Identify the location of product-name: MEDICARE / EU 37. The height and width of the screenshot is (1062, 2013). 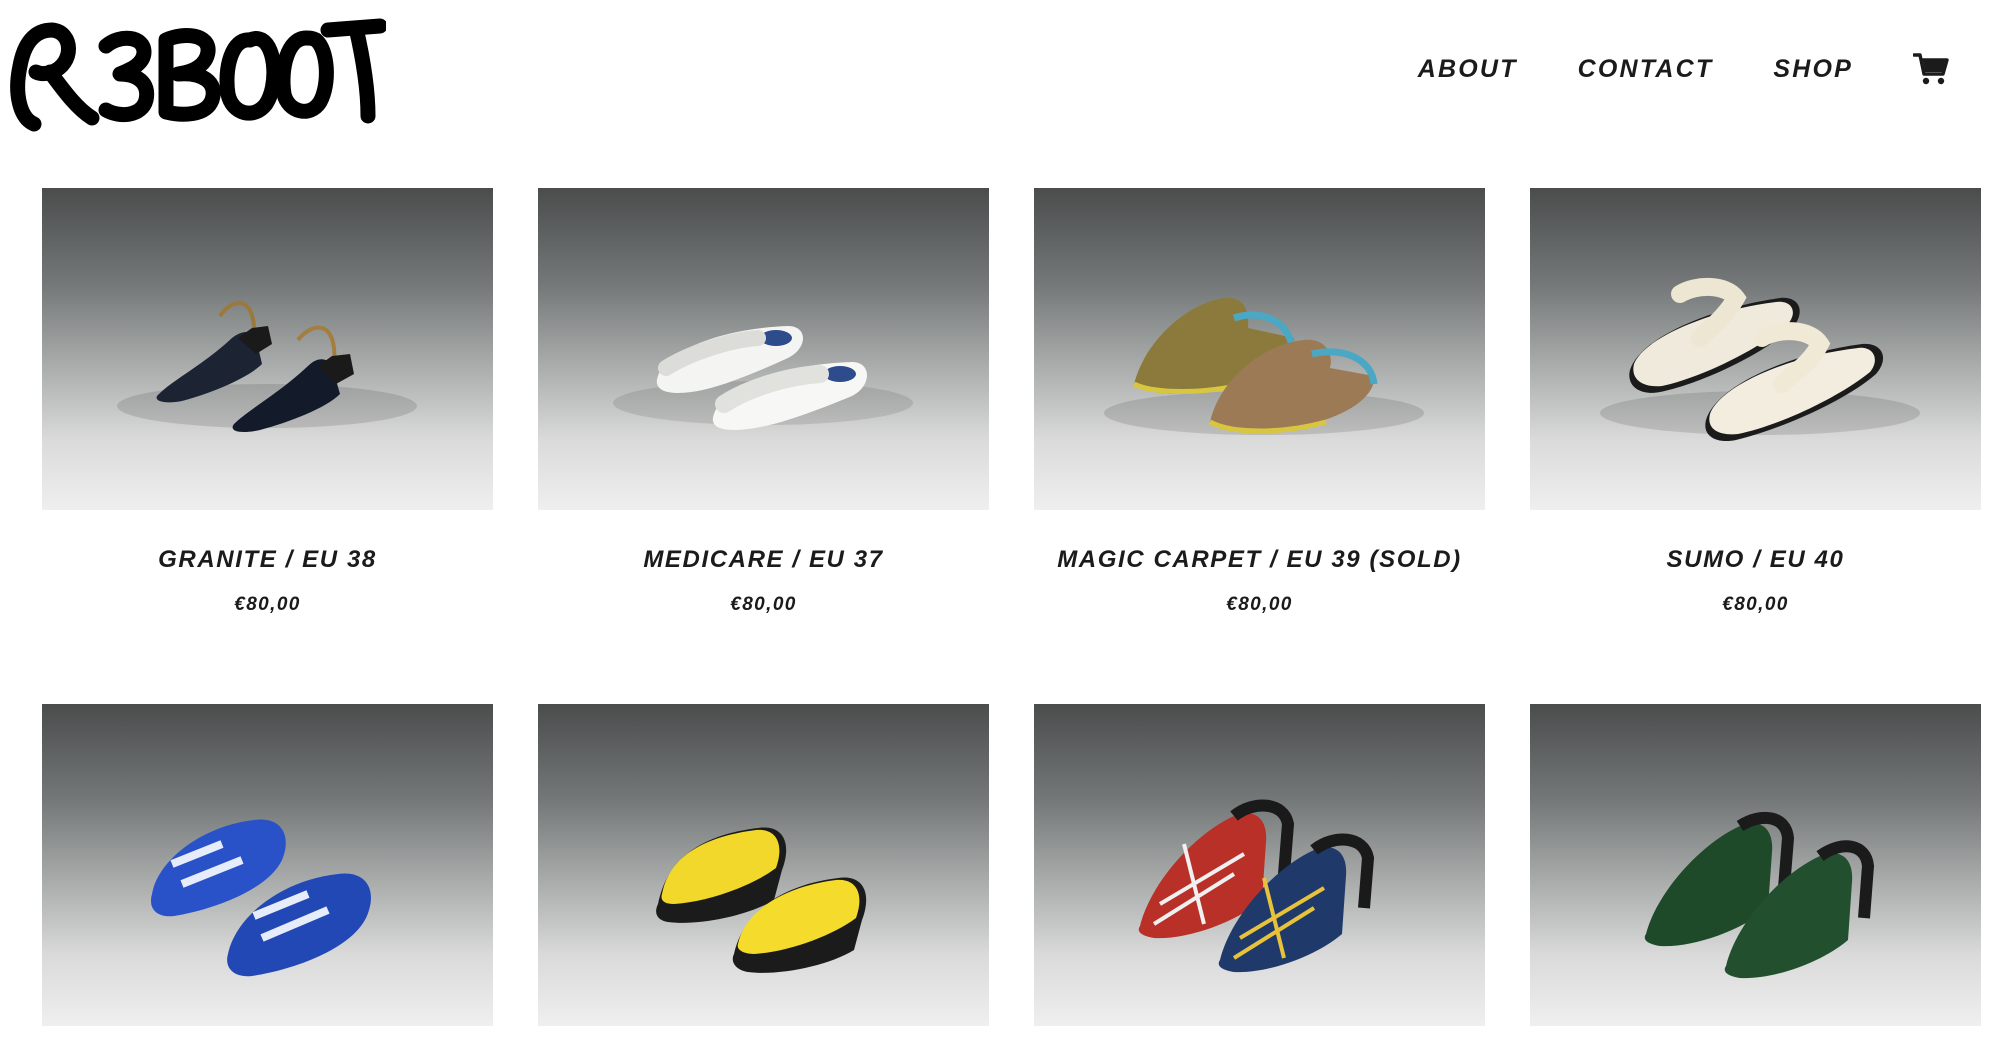
(763, 560).